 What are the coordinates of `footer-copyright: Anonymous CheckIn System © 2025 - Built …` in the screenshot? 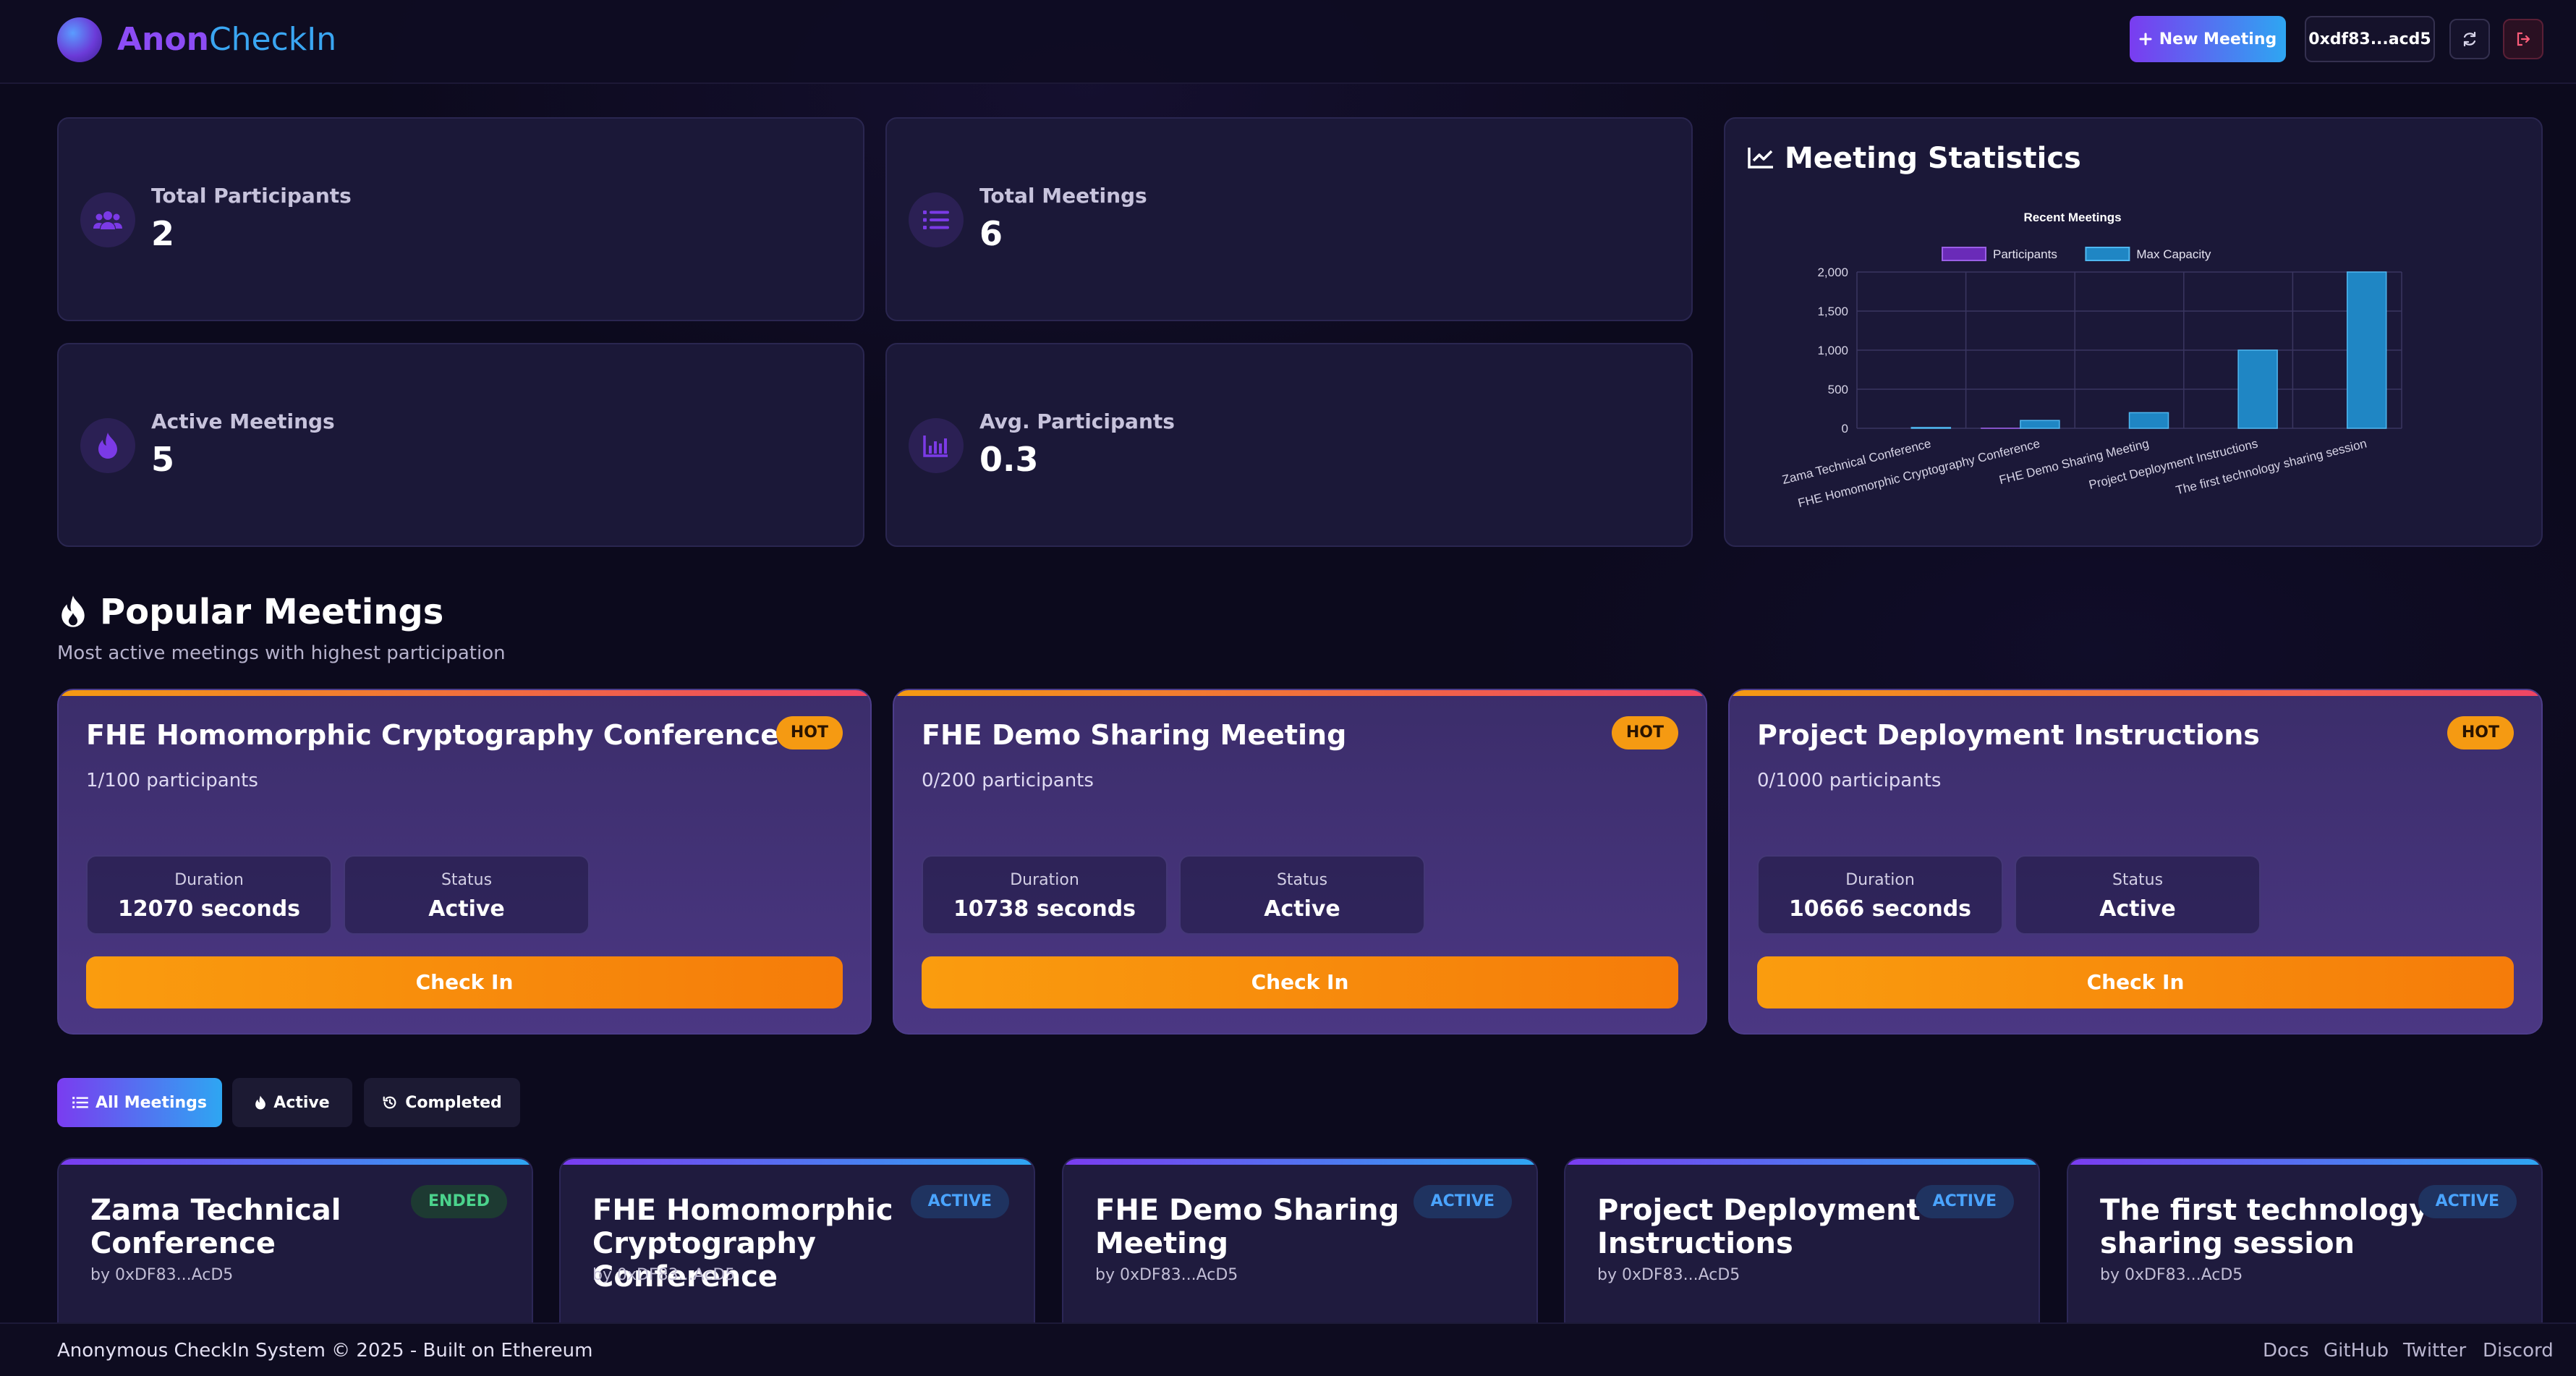 It's located at (325, 1351).